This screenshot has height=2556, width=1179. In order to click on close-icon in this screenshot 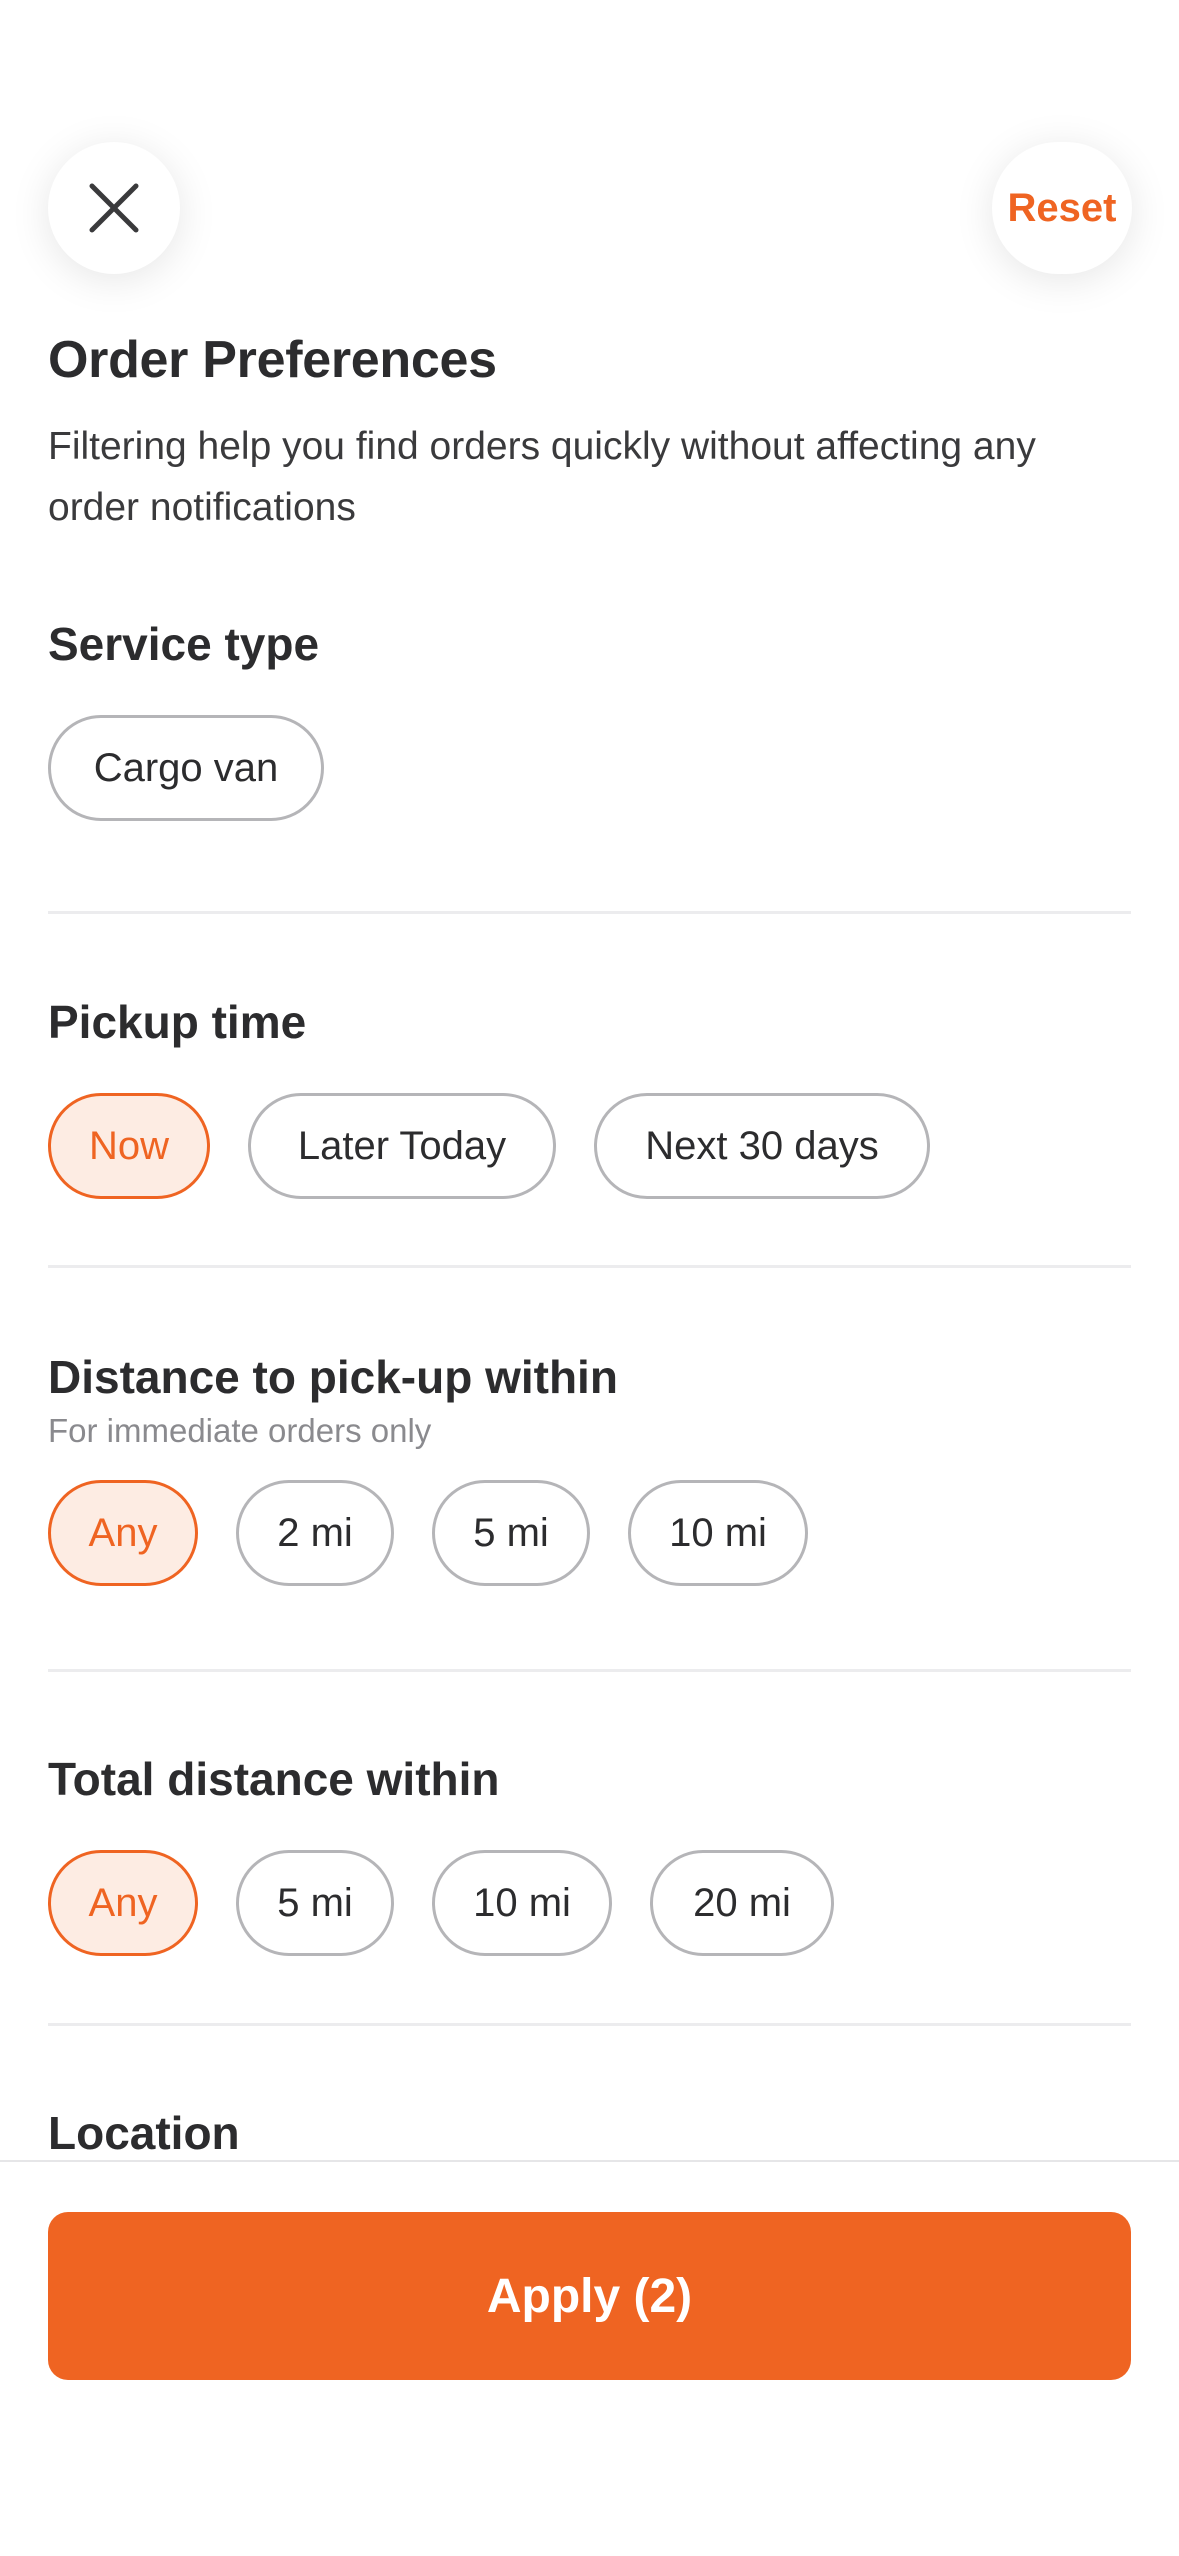, I will do `click(114, 208)`.